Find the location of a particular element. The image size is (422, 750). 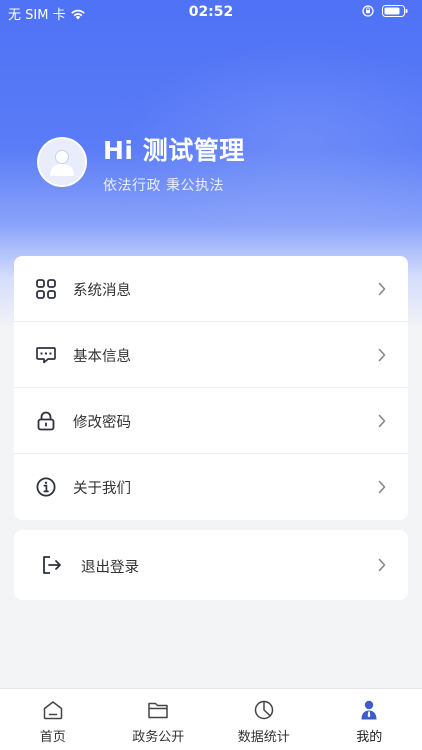

tab-bar: 首页 政务公开 数据统计 我的 is located at coordinates (211, 719).